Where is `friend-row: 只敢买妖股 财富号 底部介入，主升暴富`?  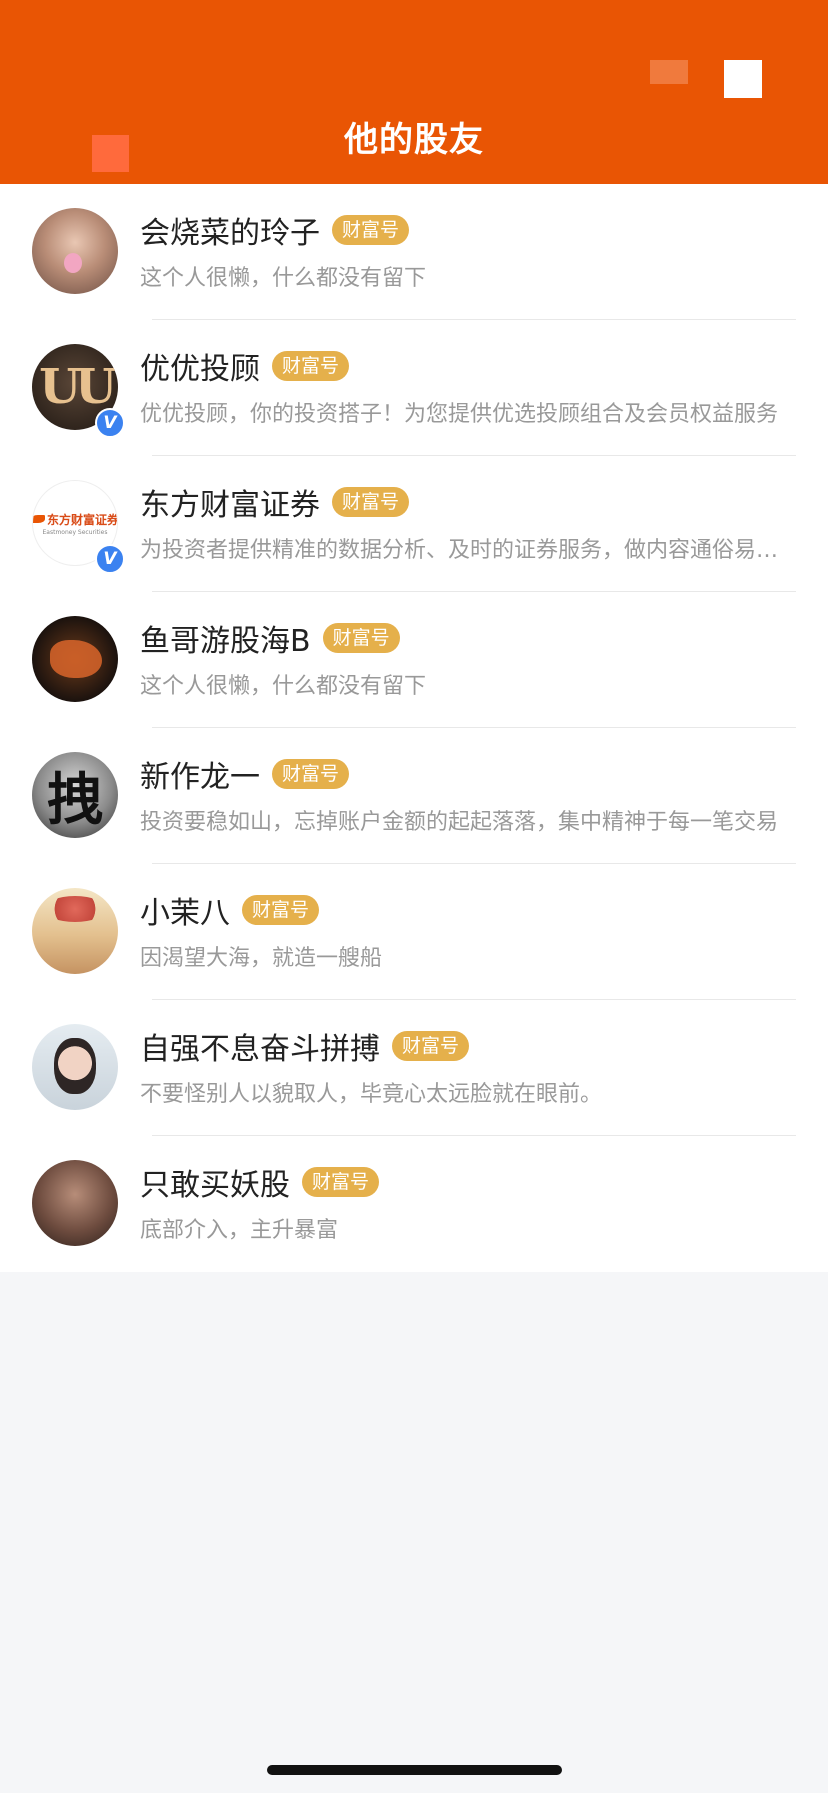 friend-row: 只敢买妖股 财富号 底部介入，主升暴富 is located at coordinates (414, 1204).